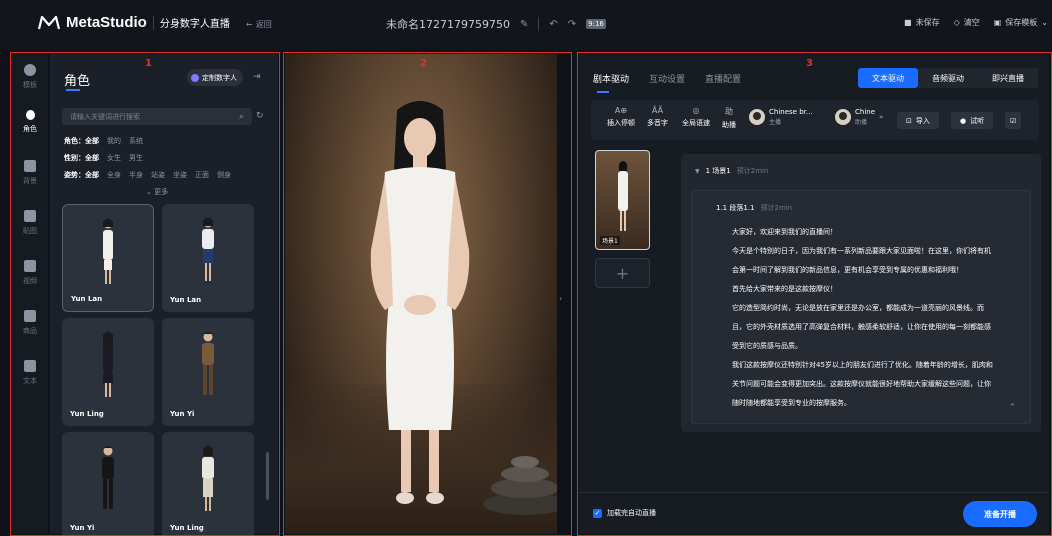  What do you see at coordinates (809, 63) in the screenshot?
I see `annotation-number-3: 3` at bounding box center [809, 63].